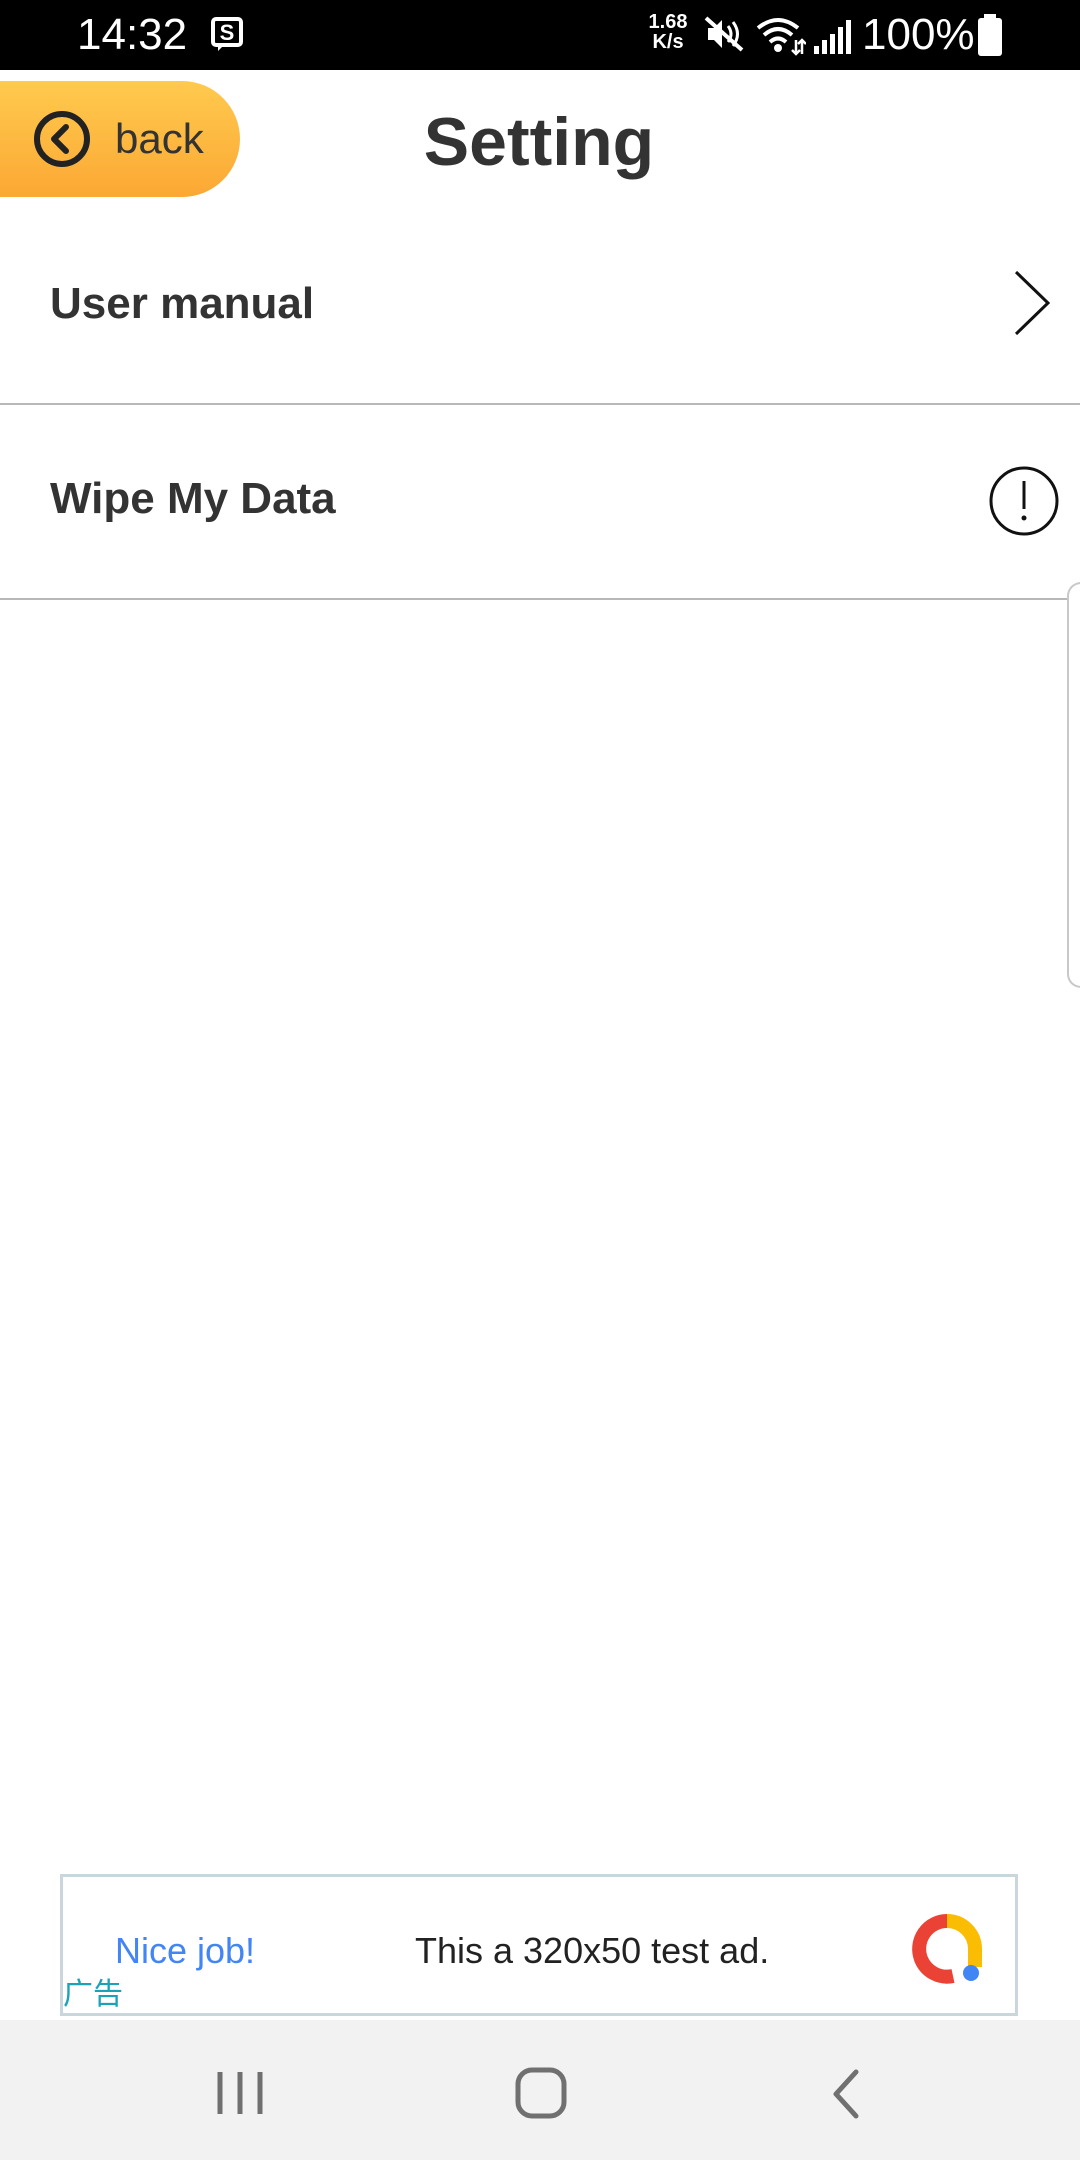 Image resolution: width=1080 pixels, height=2160 pixels. What do you see at coordinates (185, 1950) in the screenshot?
I see `ad-headline: Nice job!` at bounding box center [185, 1950].